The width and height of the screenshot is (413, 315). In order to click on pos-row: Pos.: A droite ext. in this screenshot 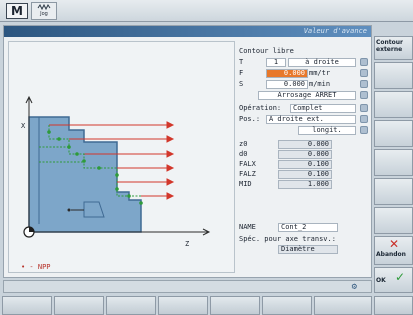, I will do `click(303, 119)`.